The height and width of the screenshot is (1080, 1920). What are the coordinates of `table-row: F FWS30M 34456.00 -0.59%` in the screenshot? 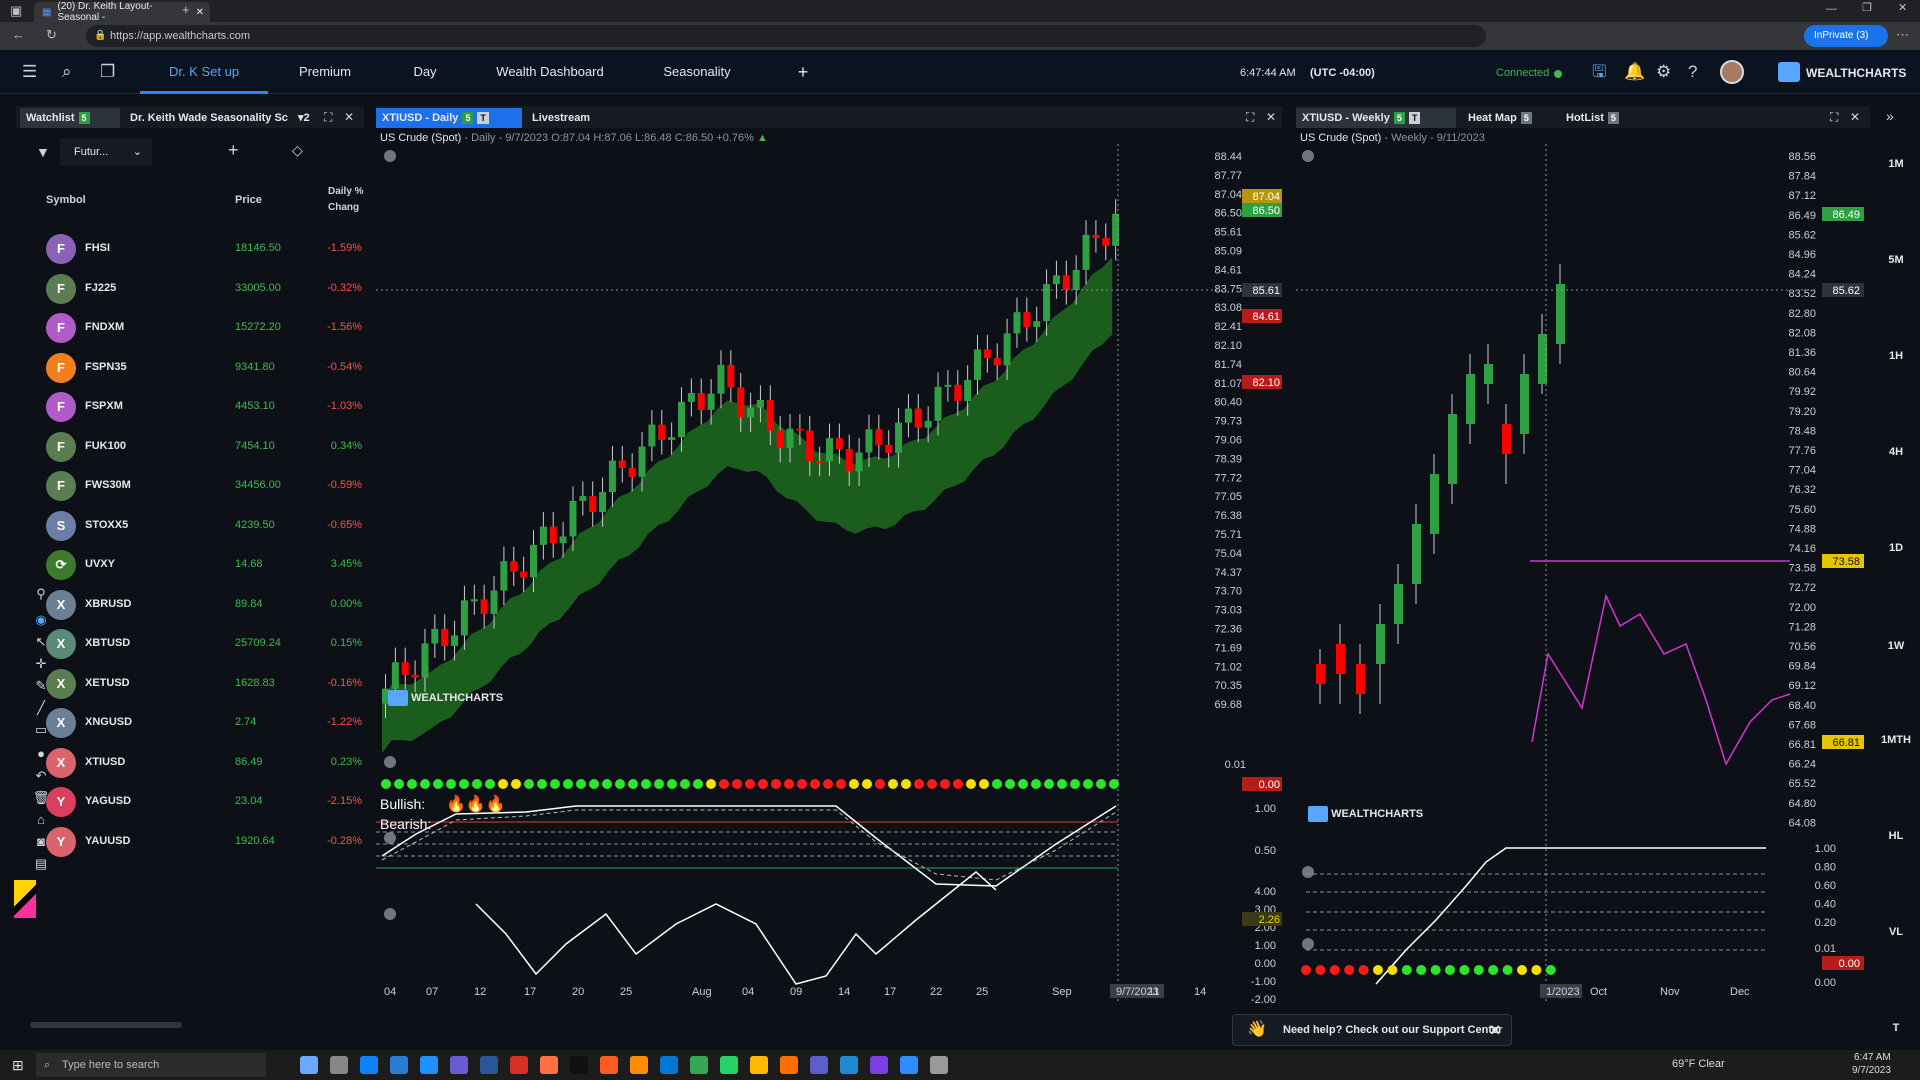 It's located at (181, 482).